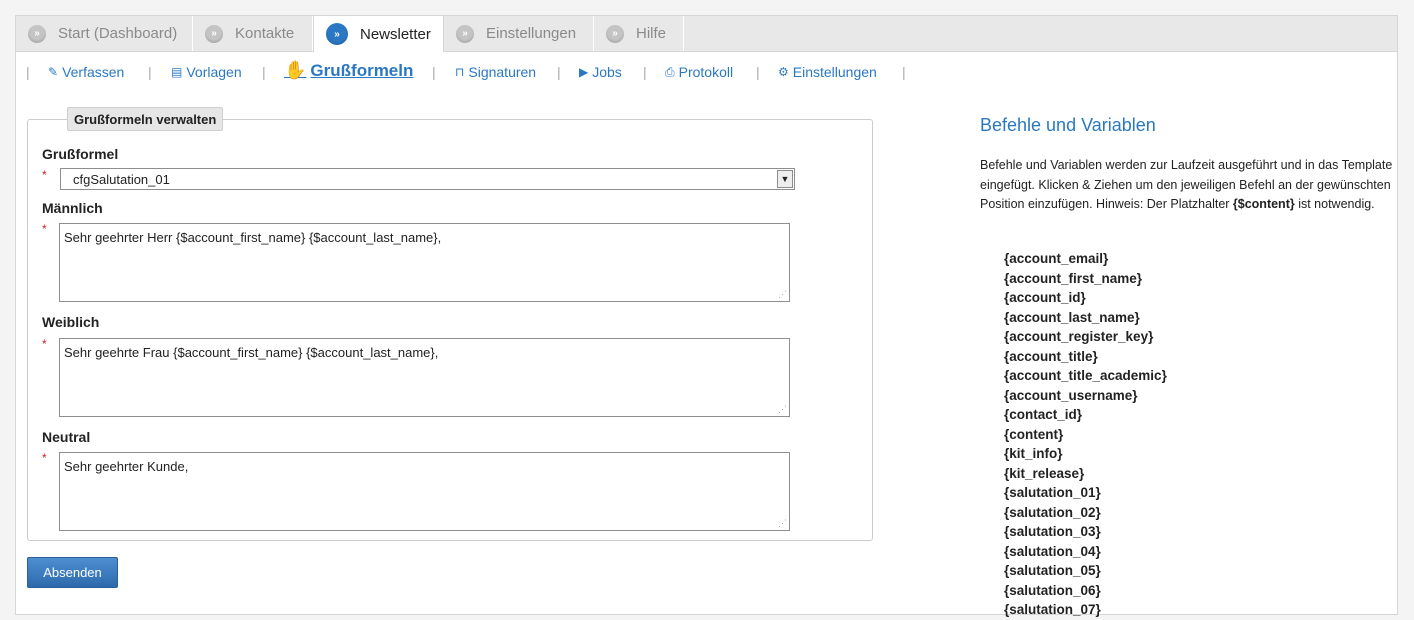 The image size is (1414, 620). Describe the element at coordinates (424, 491) in the screenshot. I see `neutral-salutation-textarea: Sehr geehrter Kunde, ⋰` at that location.